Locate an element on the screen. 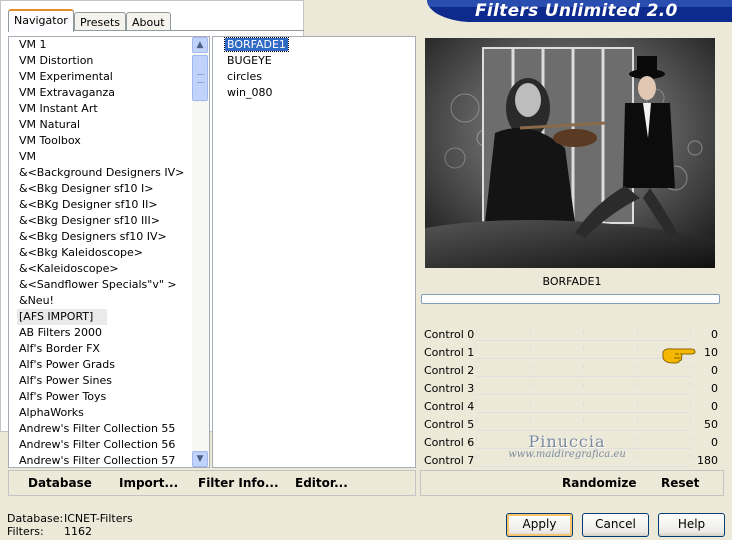 The width and height of the screenshot is (732, 540). tab-navigator: Navigator is located at coordinates (41, 20).